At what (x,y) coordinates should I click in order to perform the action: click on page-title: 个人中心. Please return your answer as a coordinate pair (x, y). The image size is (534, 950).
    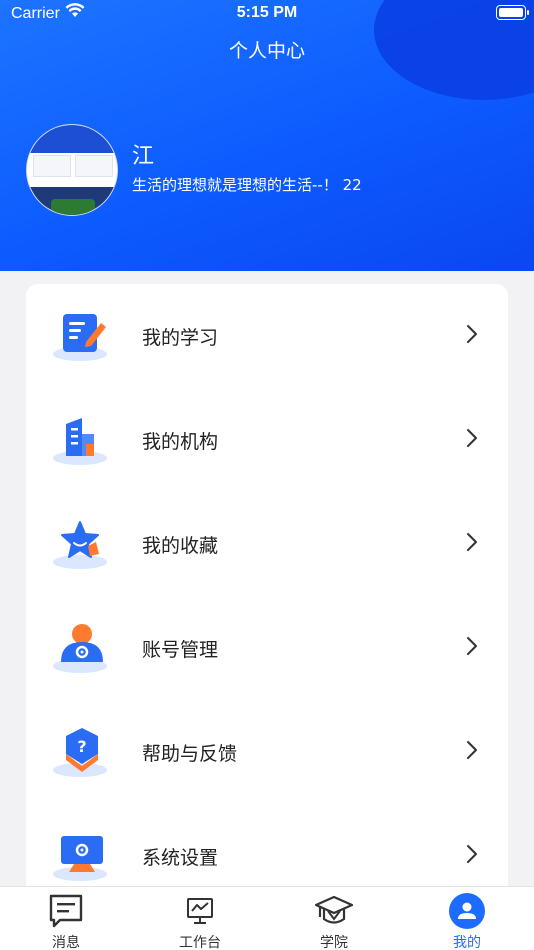
    Looking at the image, I should click on (266, 51).